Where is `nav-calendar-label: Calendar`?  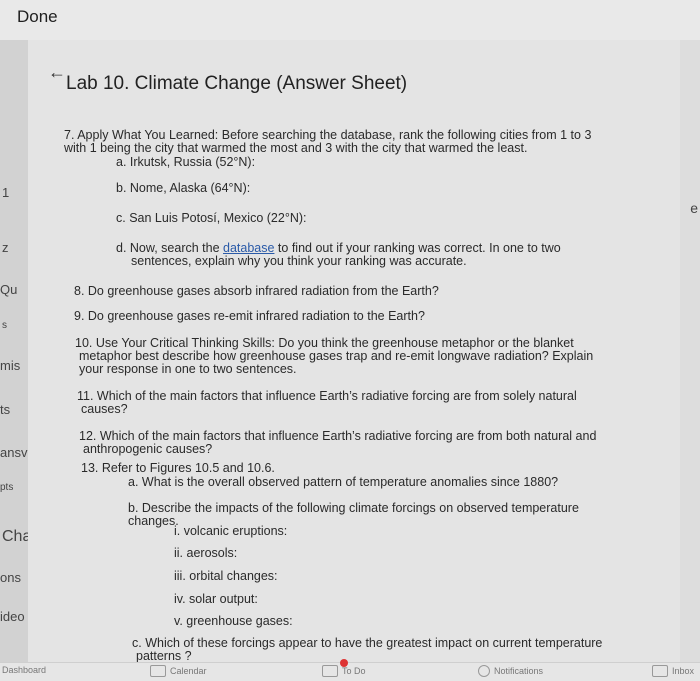
nav-calendar-label: Calendar is located at coordinates (188, 671).